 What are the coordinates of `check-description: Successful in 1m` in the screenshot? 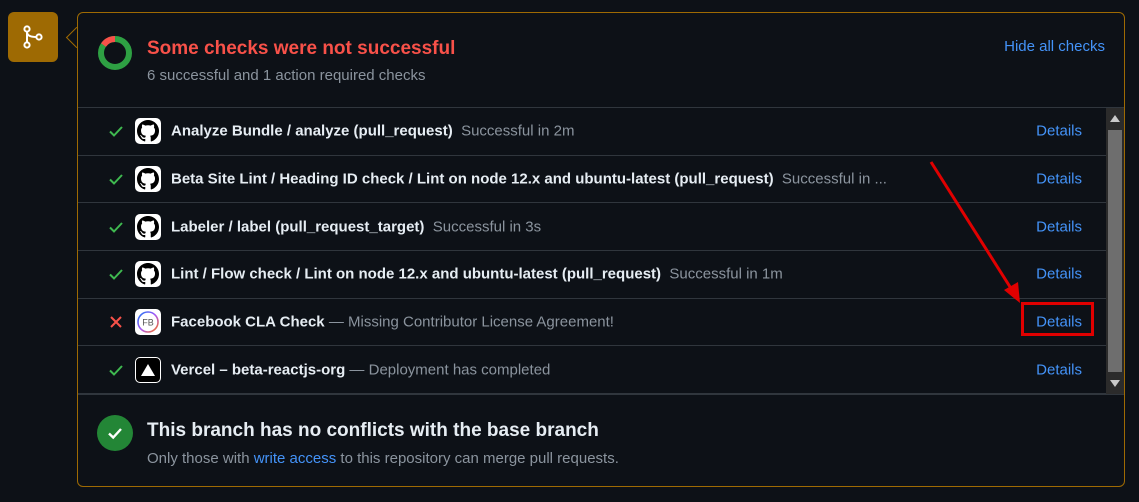 It's located at (726, 274).